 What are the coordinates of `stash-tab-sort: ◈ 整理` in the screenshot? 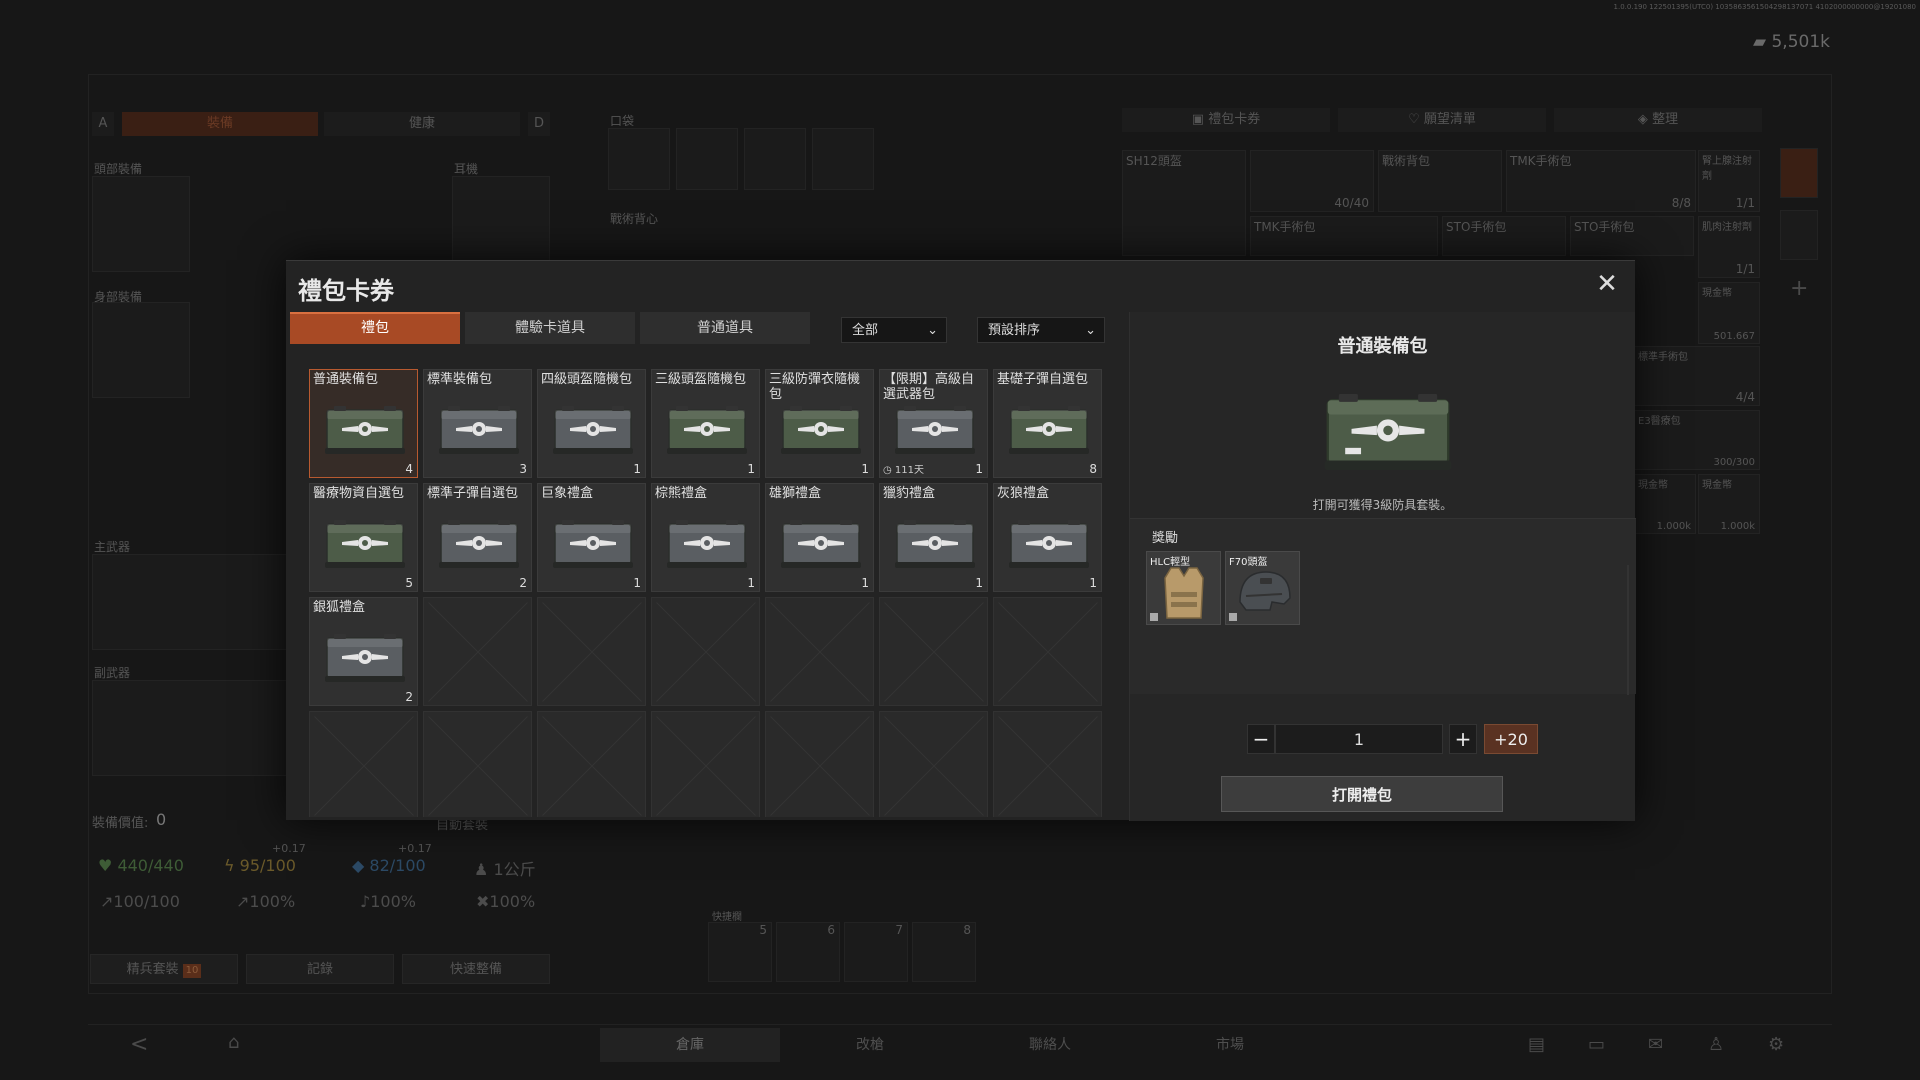 It's located at (1658, 120).